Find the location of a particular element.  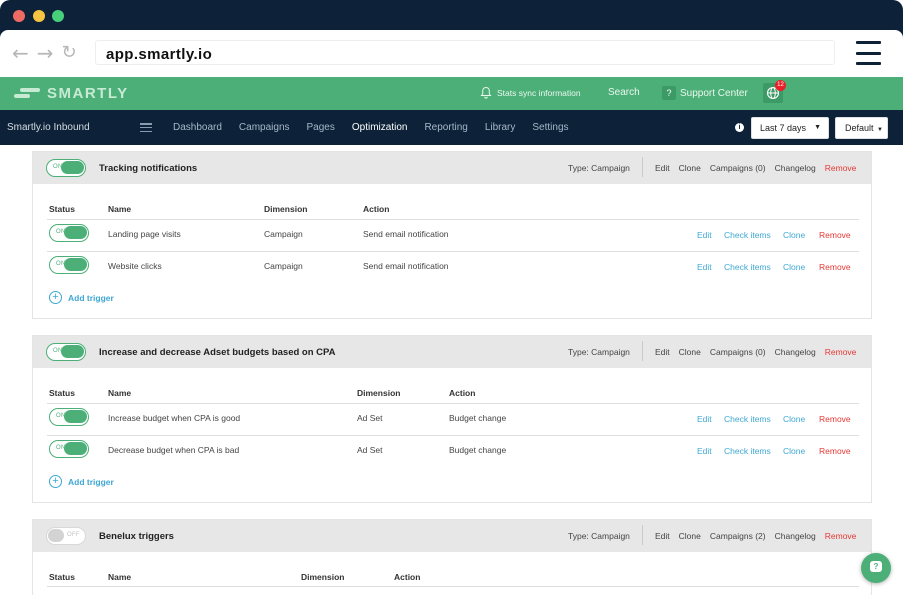

trigger-dimension: Campaign is located at coordinates (283, 234).